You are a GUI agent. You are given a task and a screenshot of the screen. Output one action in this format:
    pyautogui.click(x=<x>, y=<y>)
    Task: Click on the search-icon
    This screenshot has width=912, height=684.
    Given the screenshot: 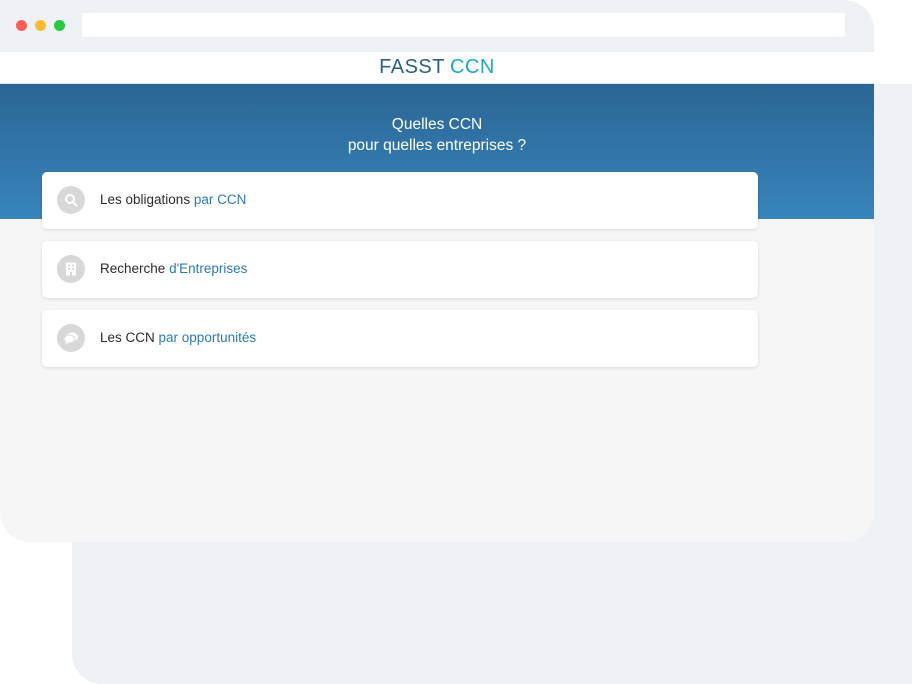 What is the action you would take?
    pyautogui.click(x=71, y=200)
    